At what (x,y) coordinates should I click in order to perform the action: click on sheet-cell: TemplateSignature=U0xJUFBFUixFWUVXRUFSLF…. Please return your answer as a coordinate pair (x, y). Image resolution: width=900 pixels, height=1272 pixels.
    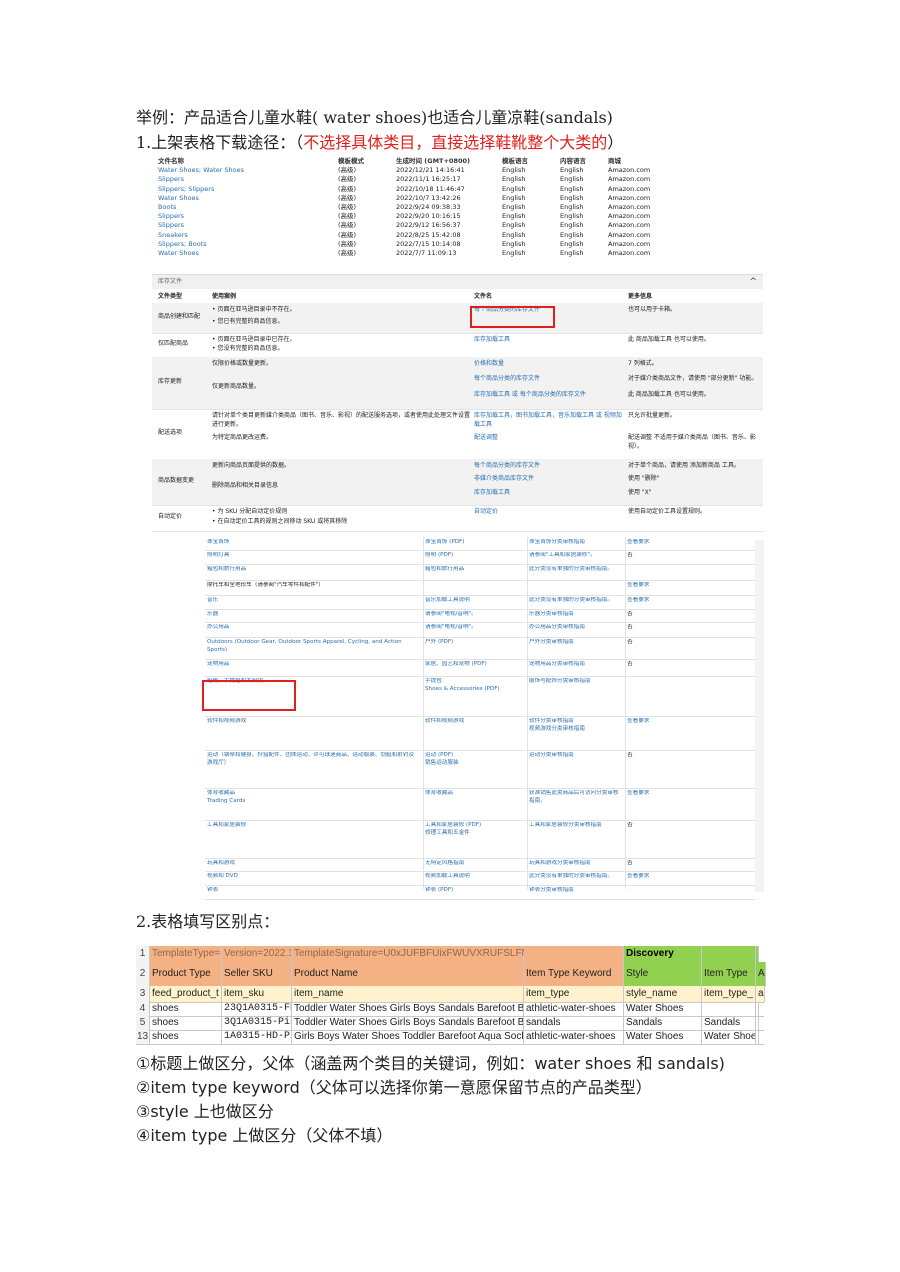
    Looking at the image, I should click on (469, 954).